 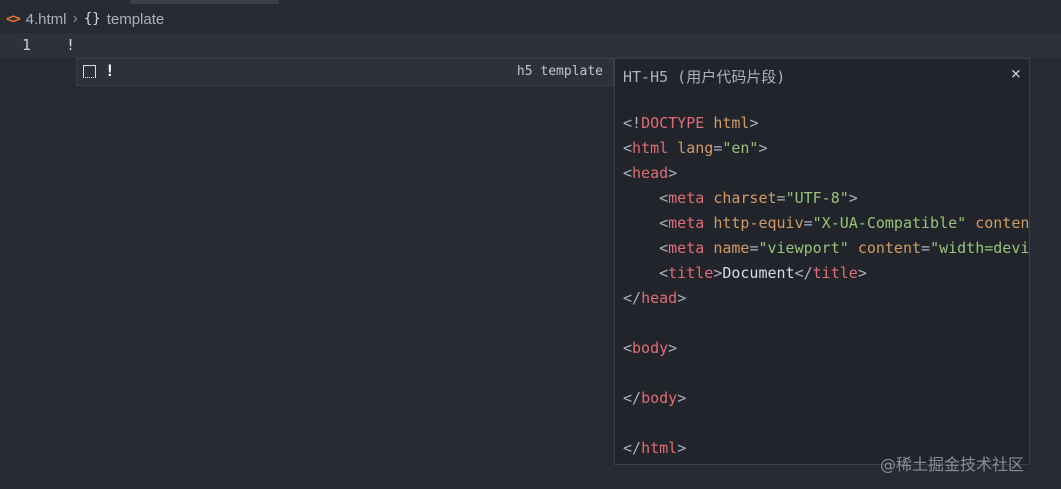 I want to click on close-icon: ×, so click(x=1016, y=74).